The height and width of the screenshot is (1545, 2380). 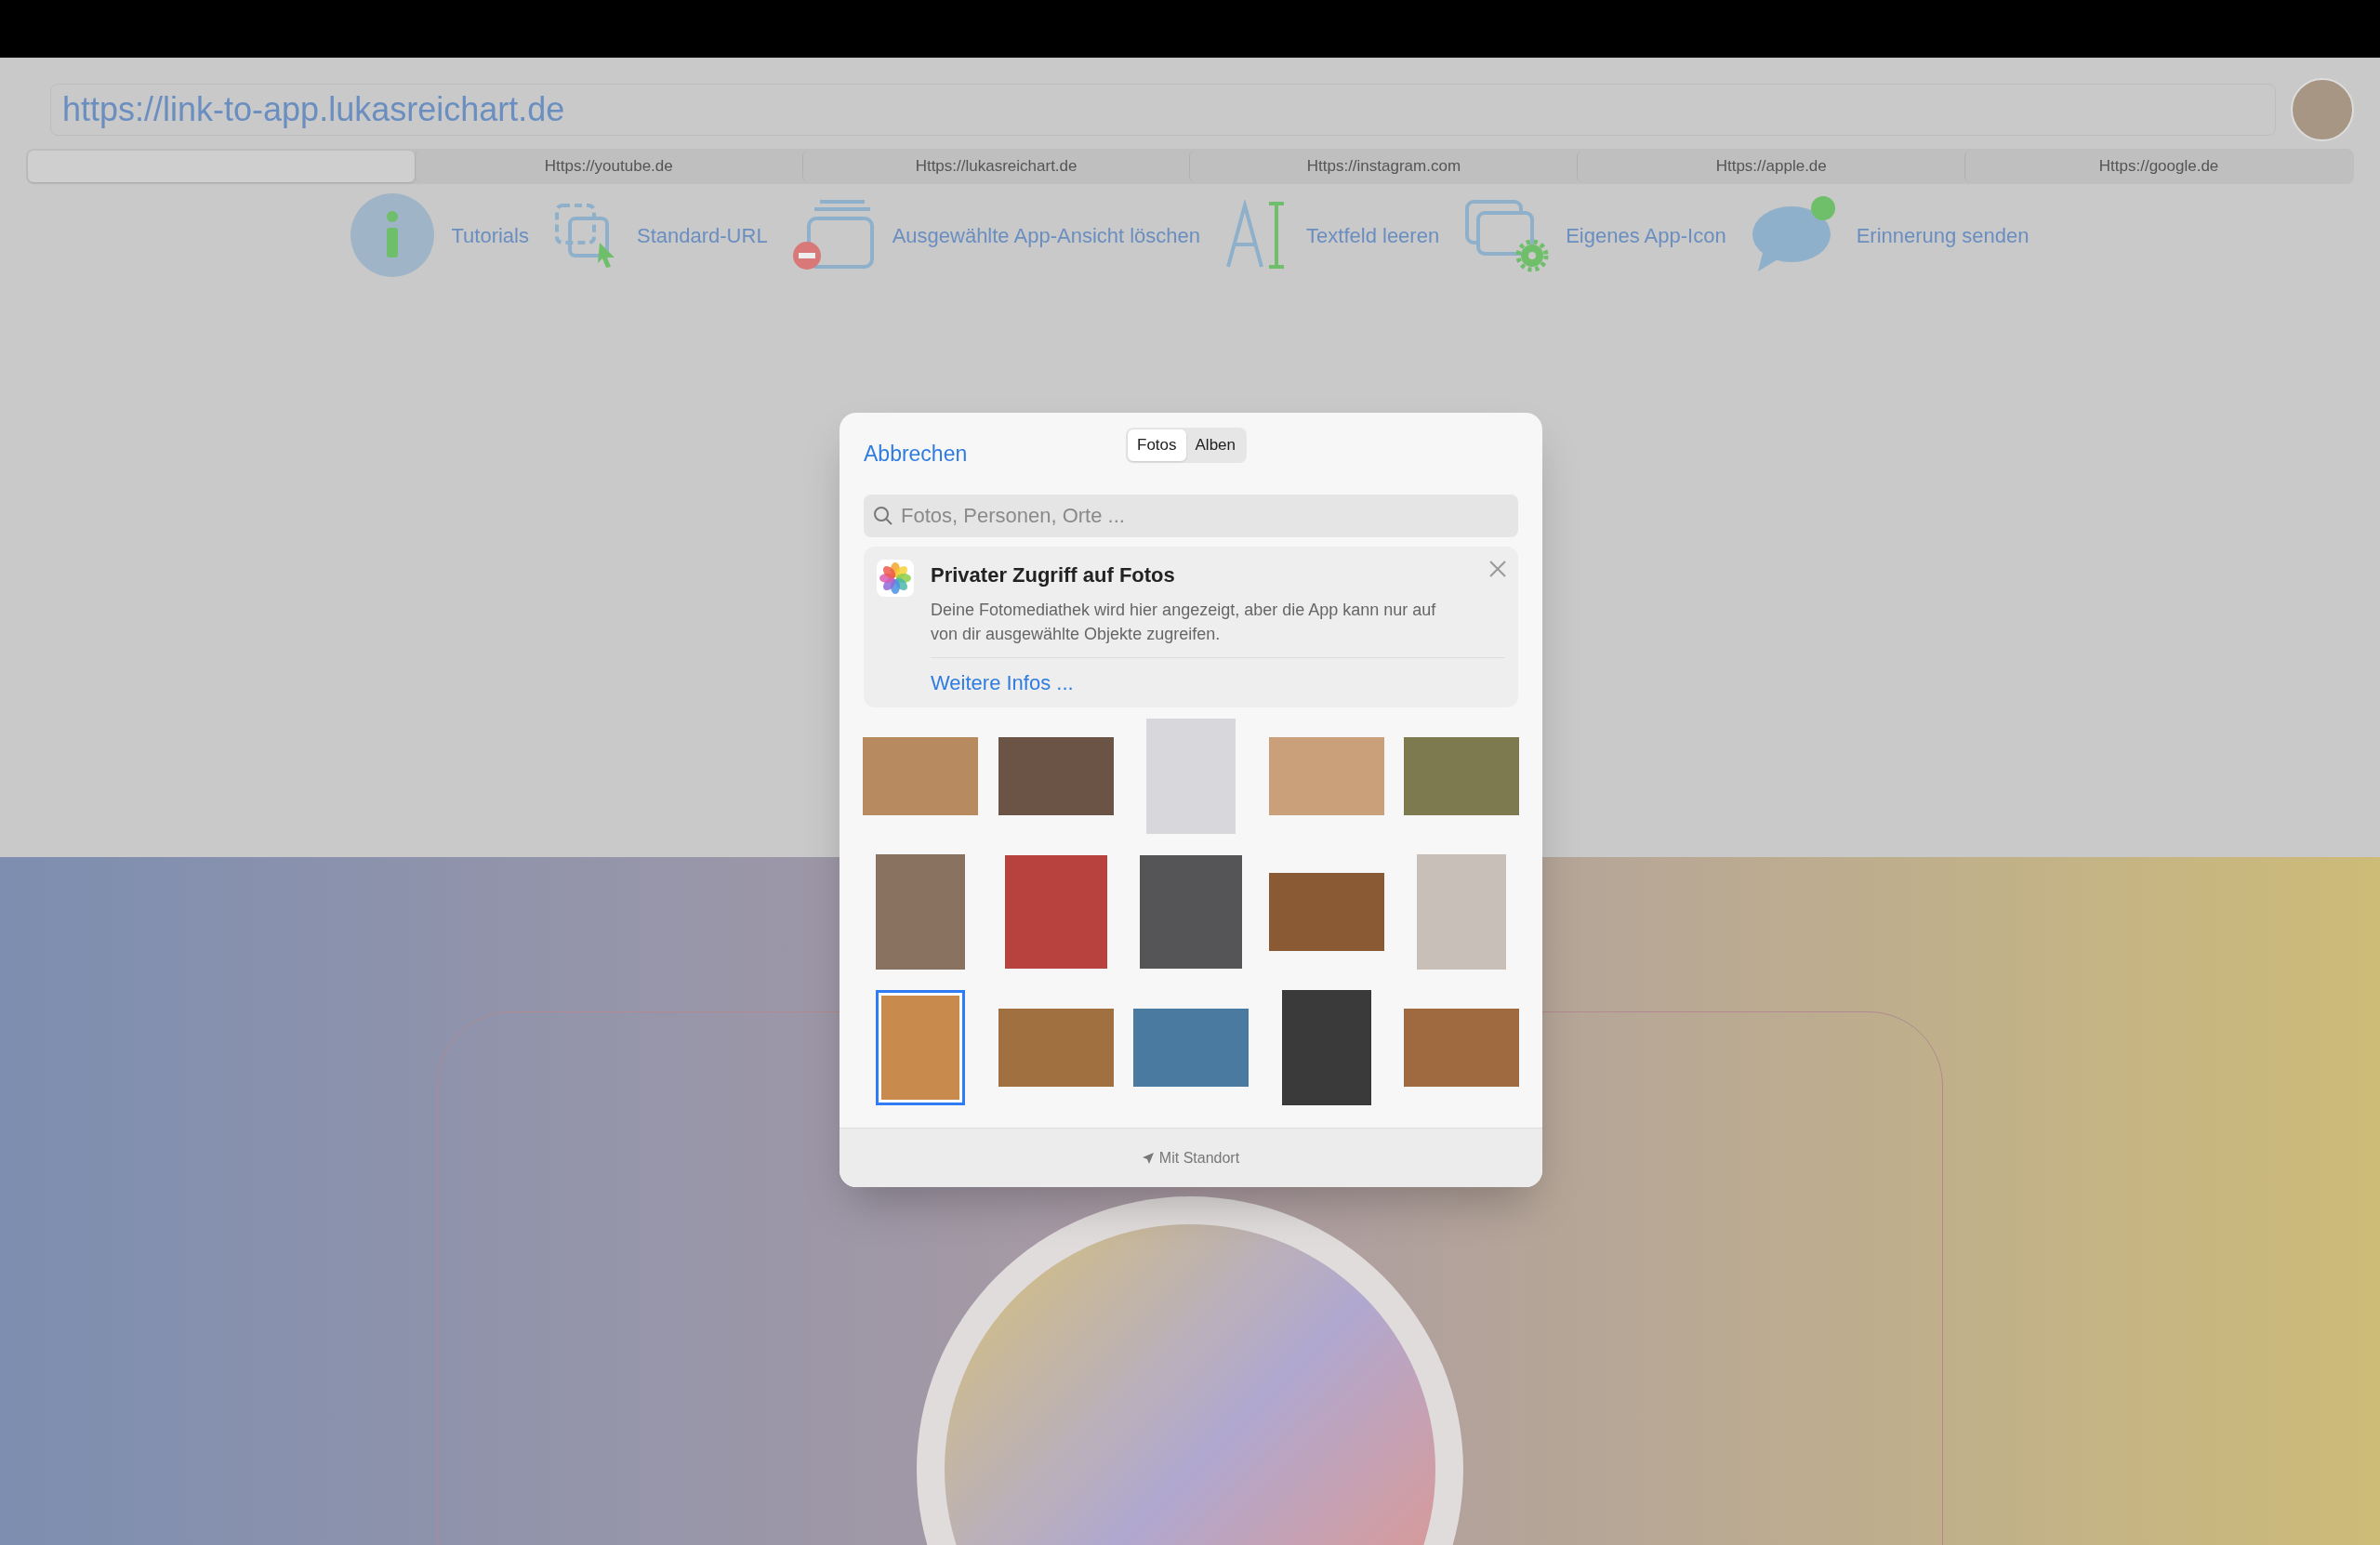 I want to click on notice-text: Deine Fotomediathek wird hier angezeigt, aber die App kann nur auf von dir ausgewählte Objekte zugreifen., so click(x=1184, y=622).